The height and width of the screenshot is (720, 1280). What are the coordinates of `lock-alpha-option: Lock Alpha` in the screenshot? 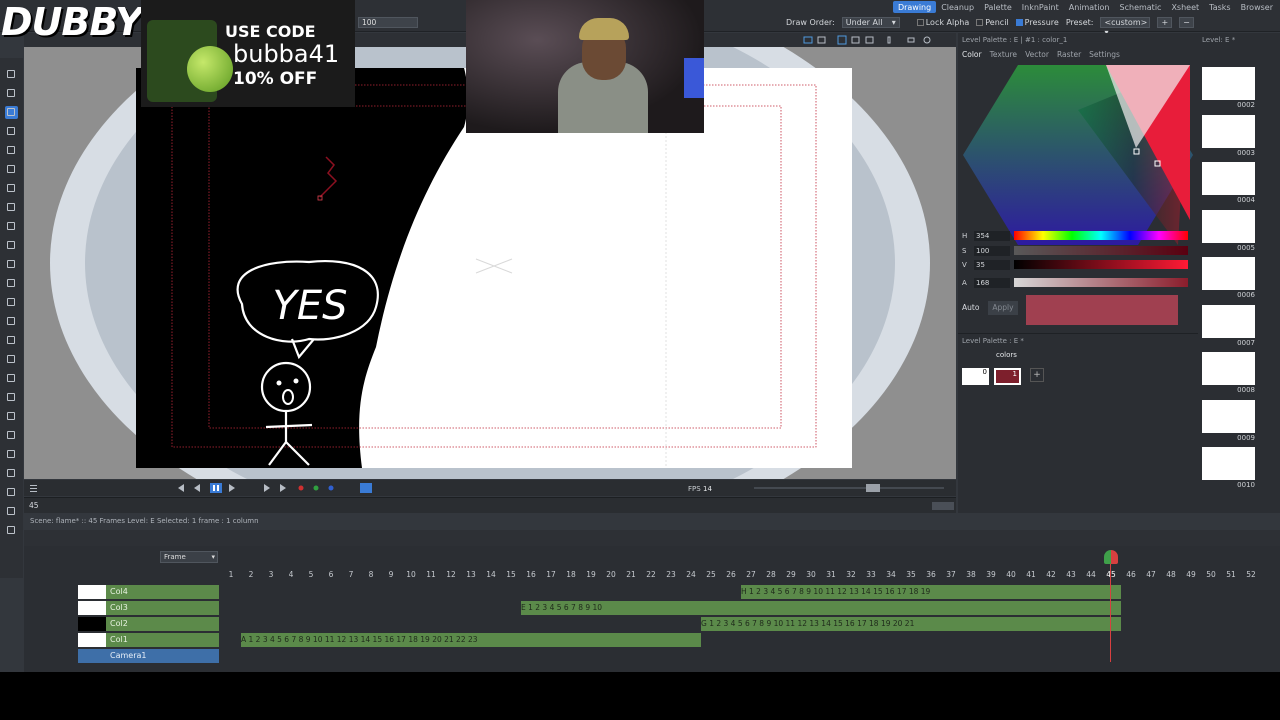 It's located at (942, 22).